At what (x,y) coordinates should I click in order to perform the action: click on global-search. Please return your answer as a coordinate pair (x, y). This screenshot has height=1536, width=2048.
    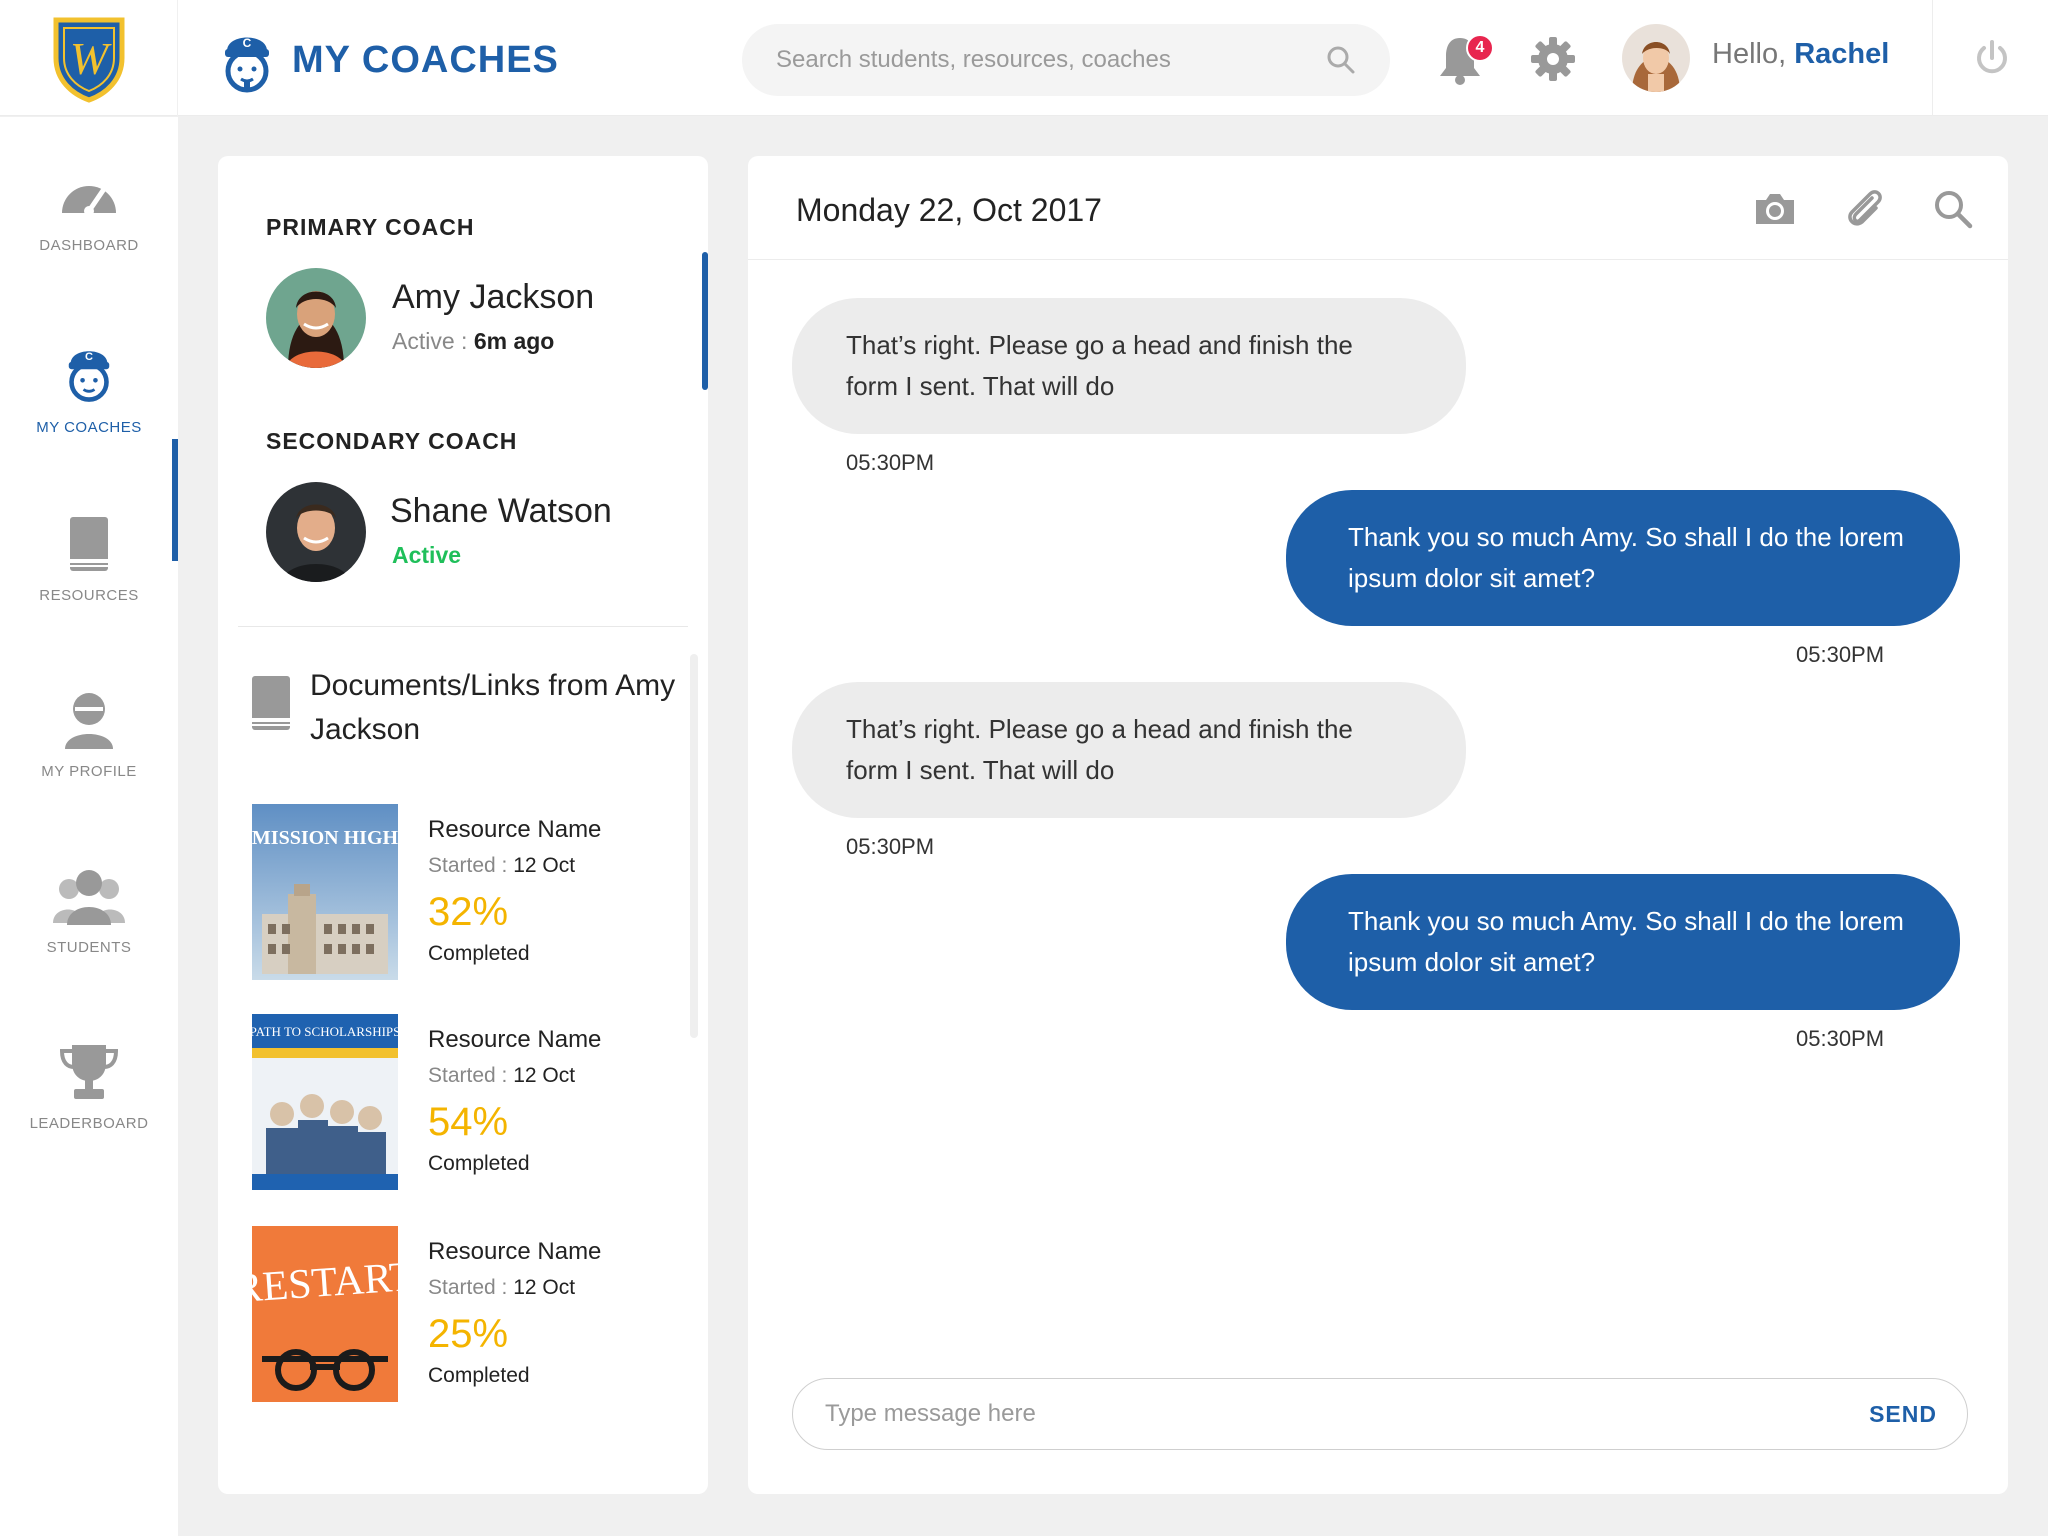
    Looking at the image, I should click on (1066, 60).